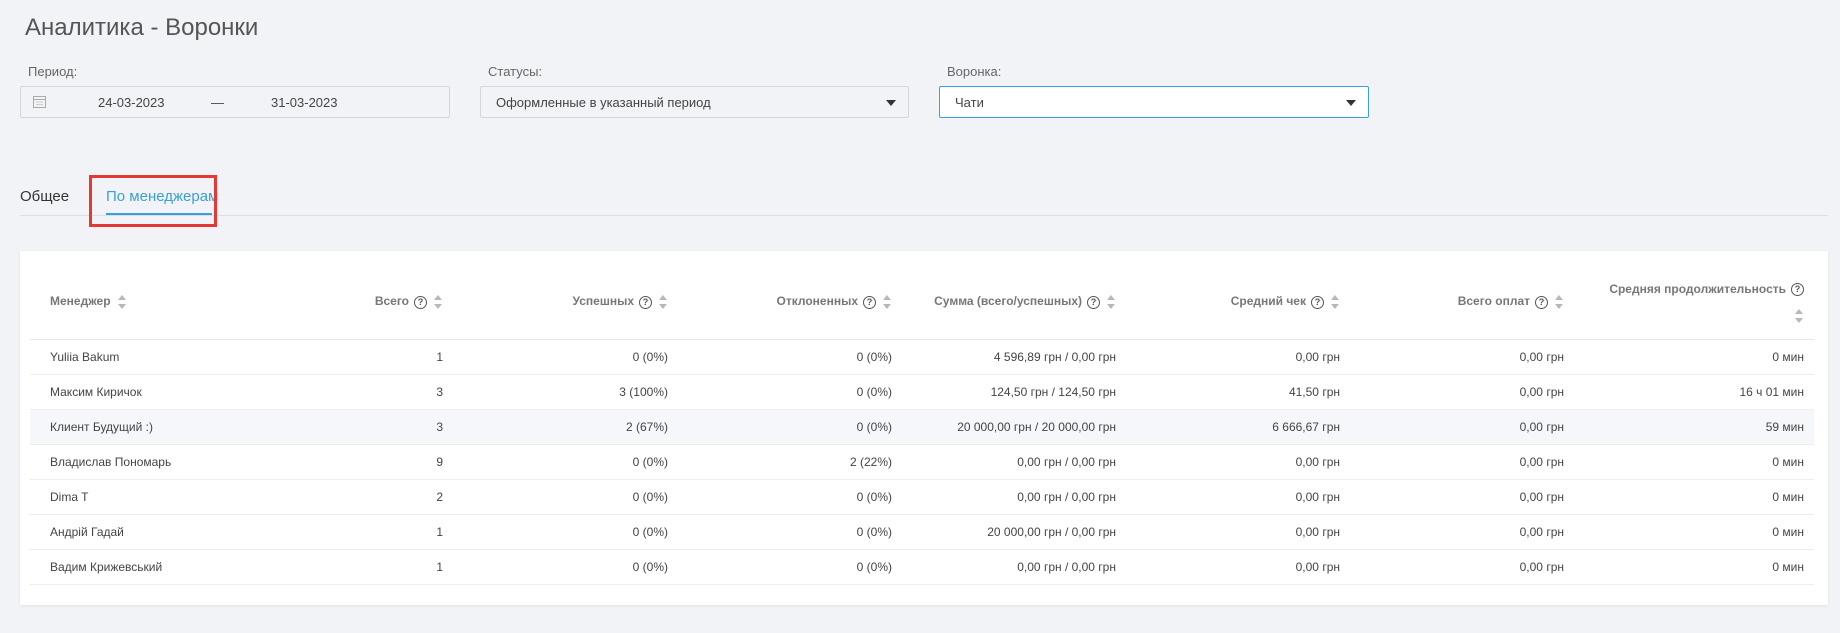  I want to click on cell-sum: 20 000,00 грн / 0,00 грн, so click(1014, 532).